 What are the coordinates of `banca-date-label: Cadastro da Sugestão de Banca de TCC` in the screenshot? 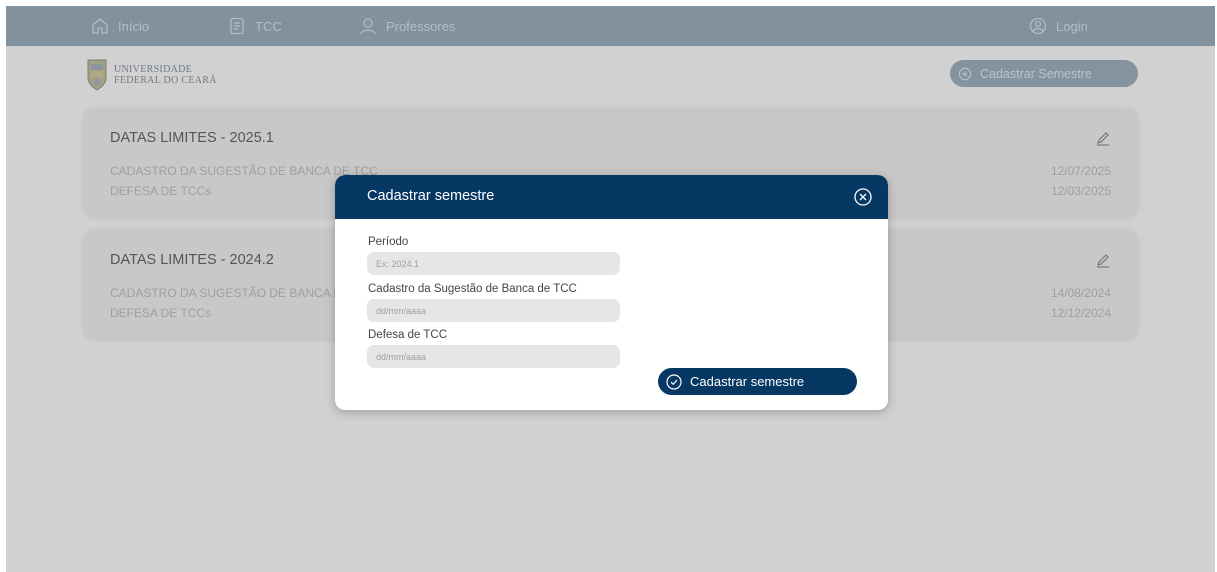 It's located at (472, 289).